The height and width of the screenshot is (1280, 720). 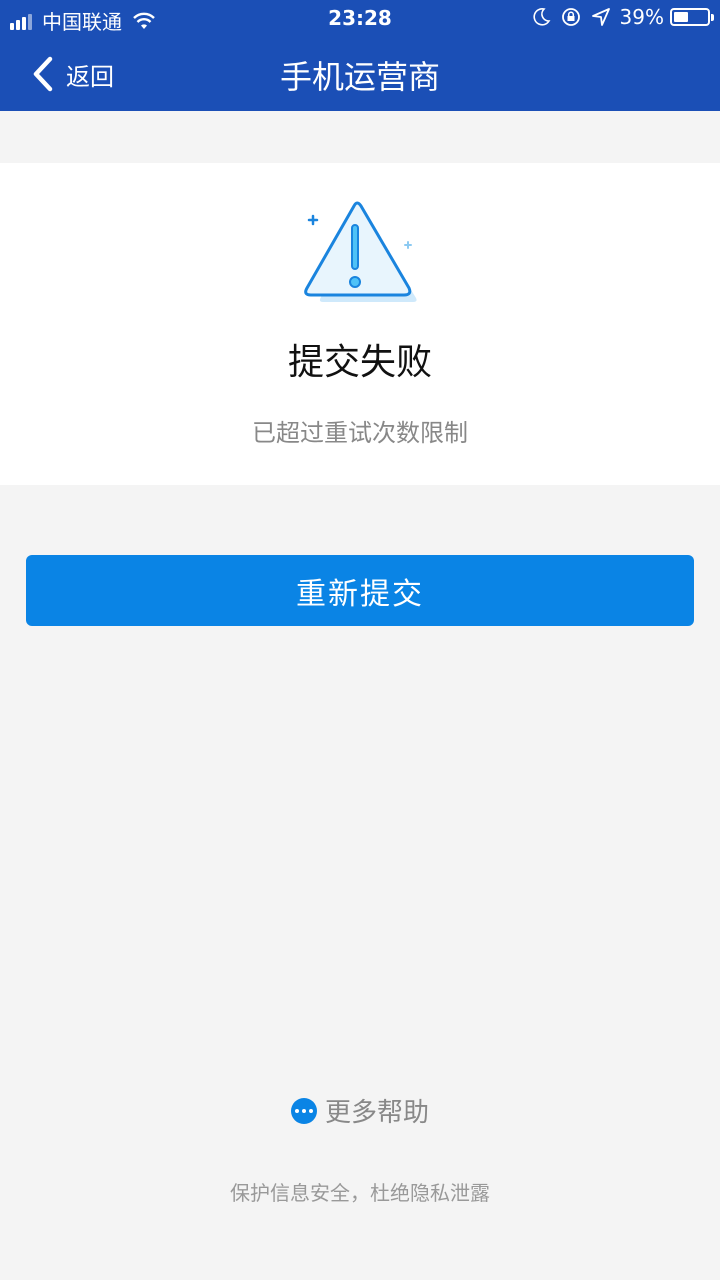 I want to click on battery-percent: 39%, so click(x=641, y=17).